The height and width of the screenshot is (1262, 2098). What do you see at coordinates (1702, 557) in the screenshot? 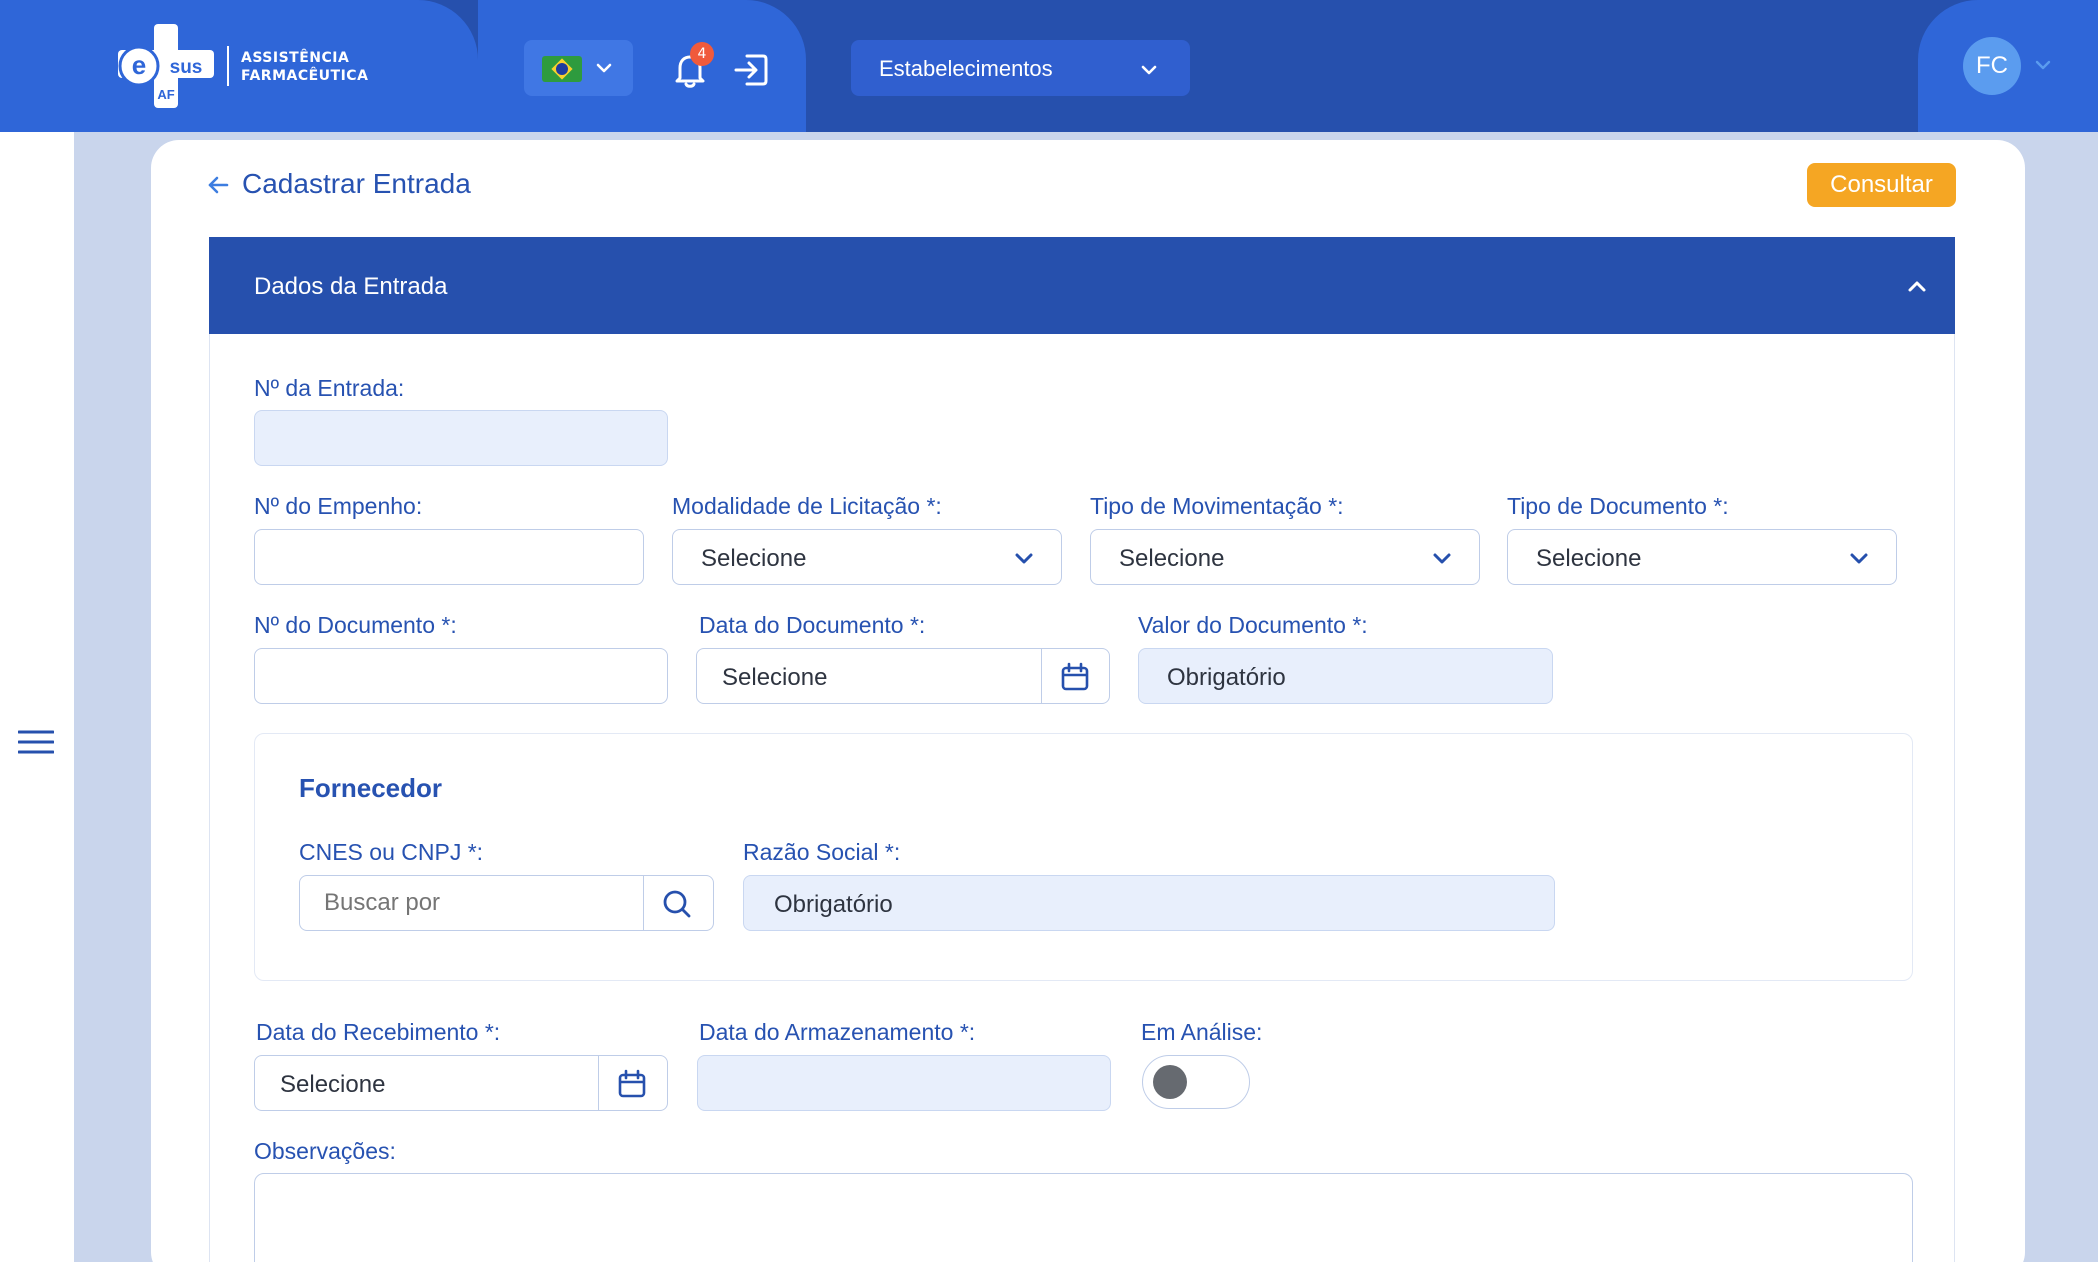
I see `document-type-select: Selecione` at bounding box center [1702, 557].